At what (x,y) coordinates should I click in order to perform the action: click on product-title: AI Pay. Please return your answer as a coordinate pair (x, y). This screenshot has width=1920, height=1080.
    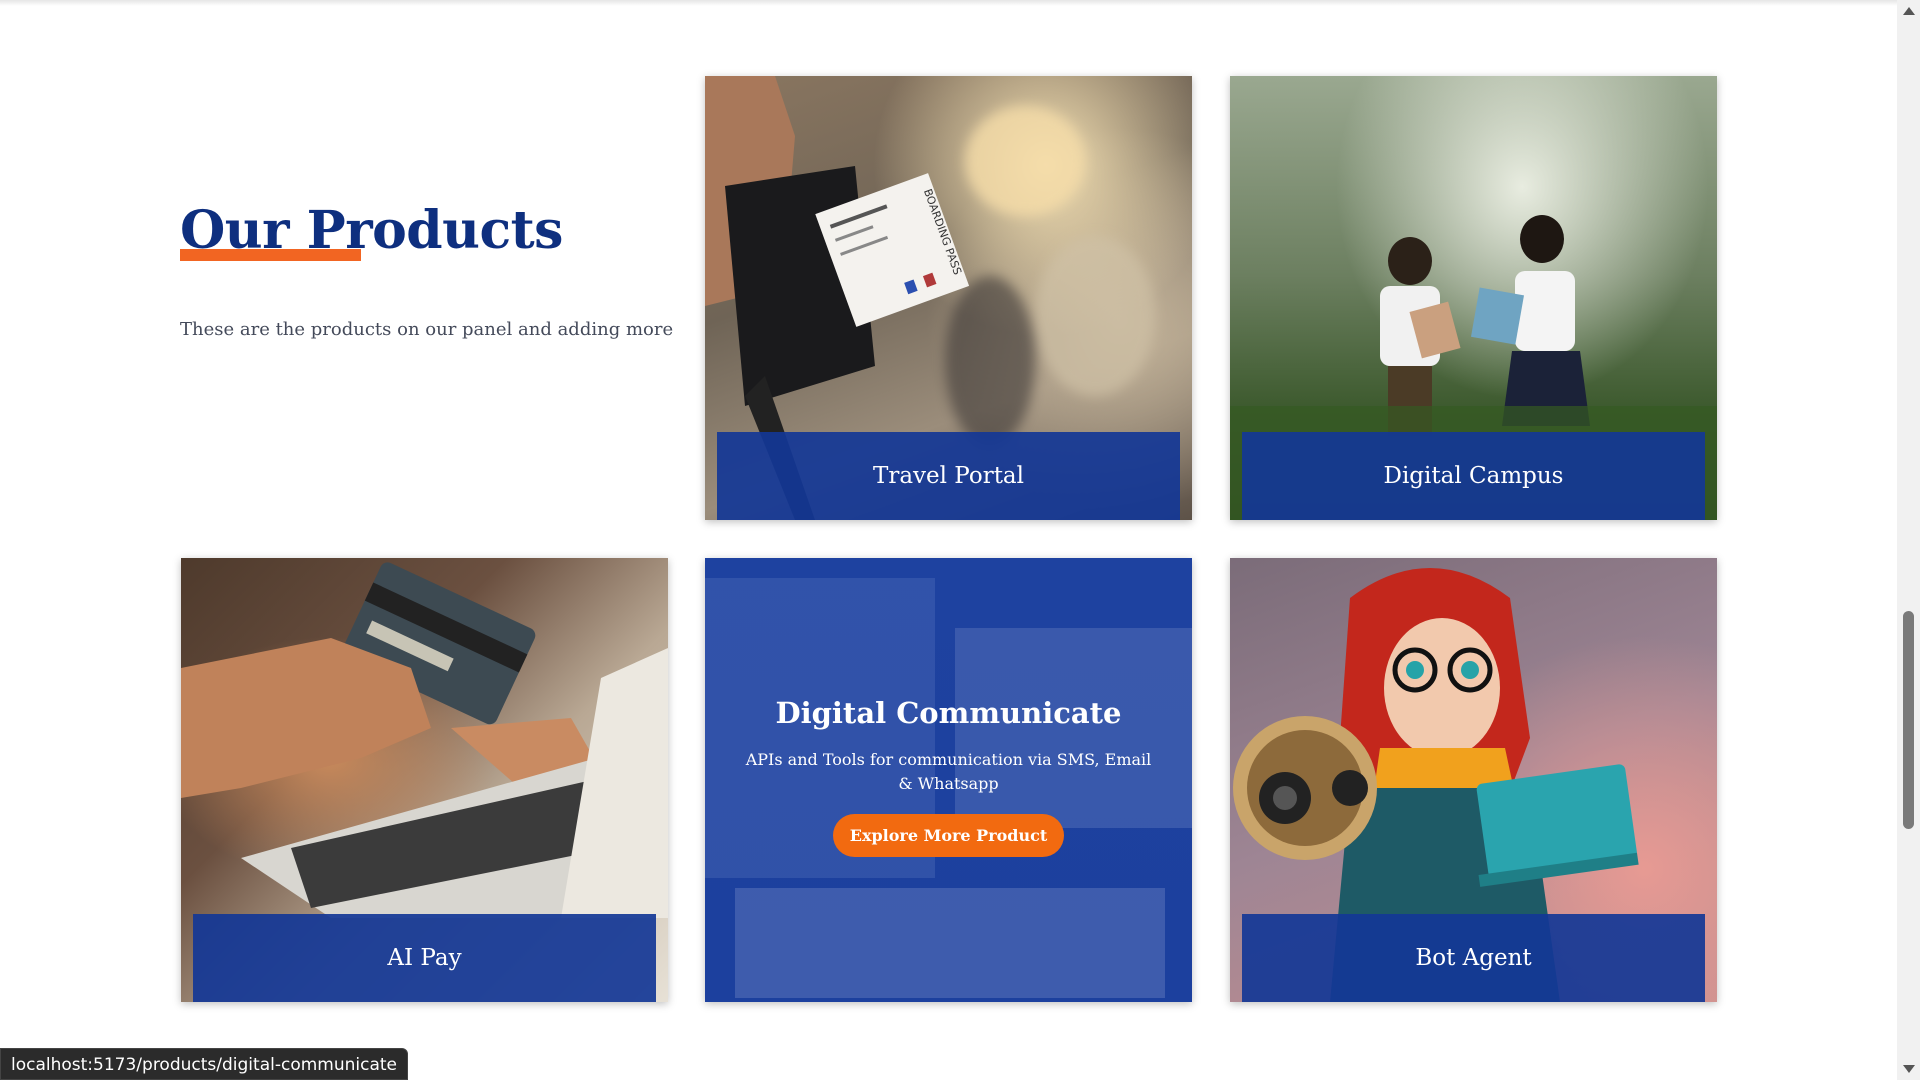
    Looking at the image, I should click on (424, 958).